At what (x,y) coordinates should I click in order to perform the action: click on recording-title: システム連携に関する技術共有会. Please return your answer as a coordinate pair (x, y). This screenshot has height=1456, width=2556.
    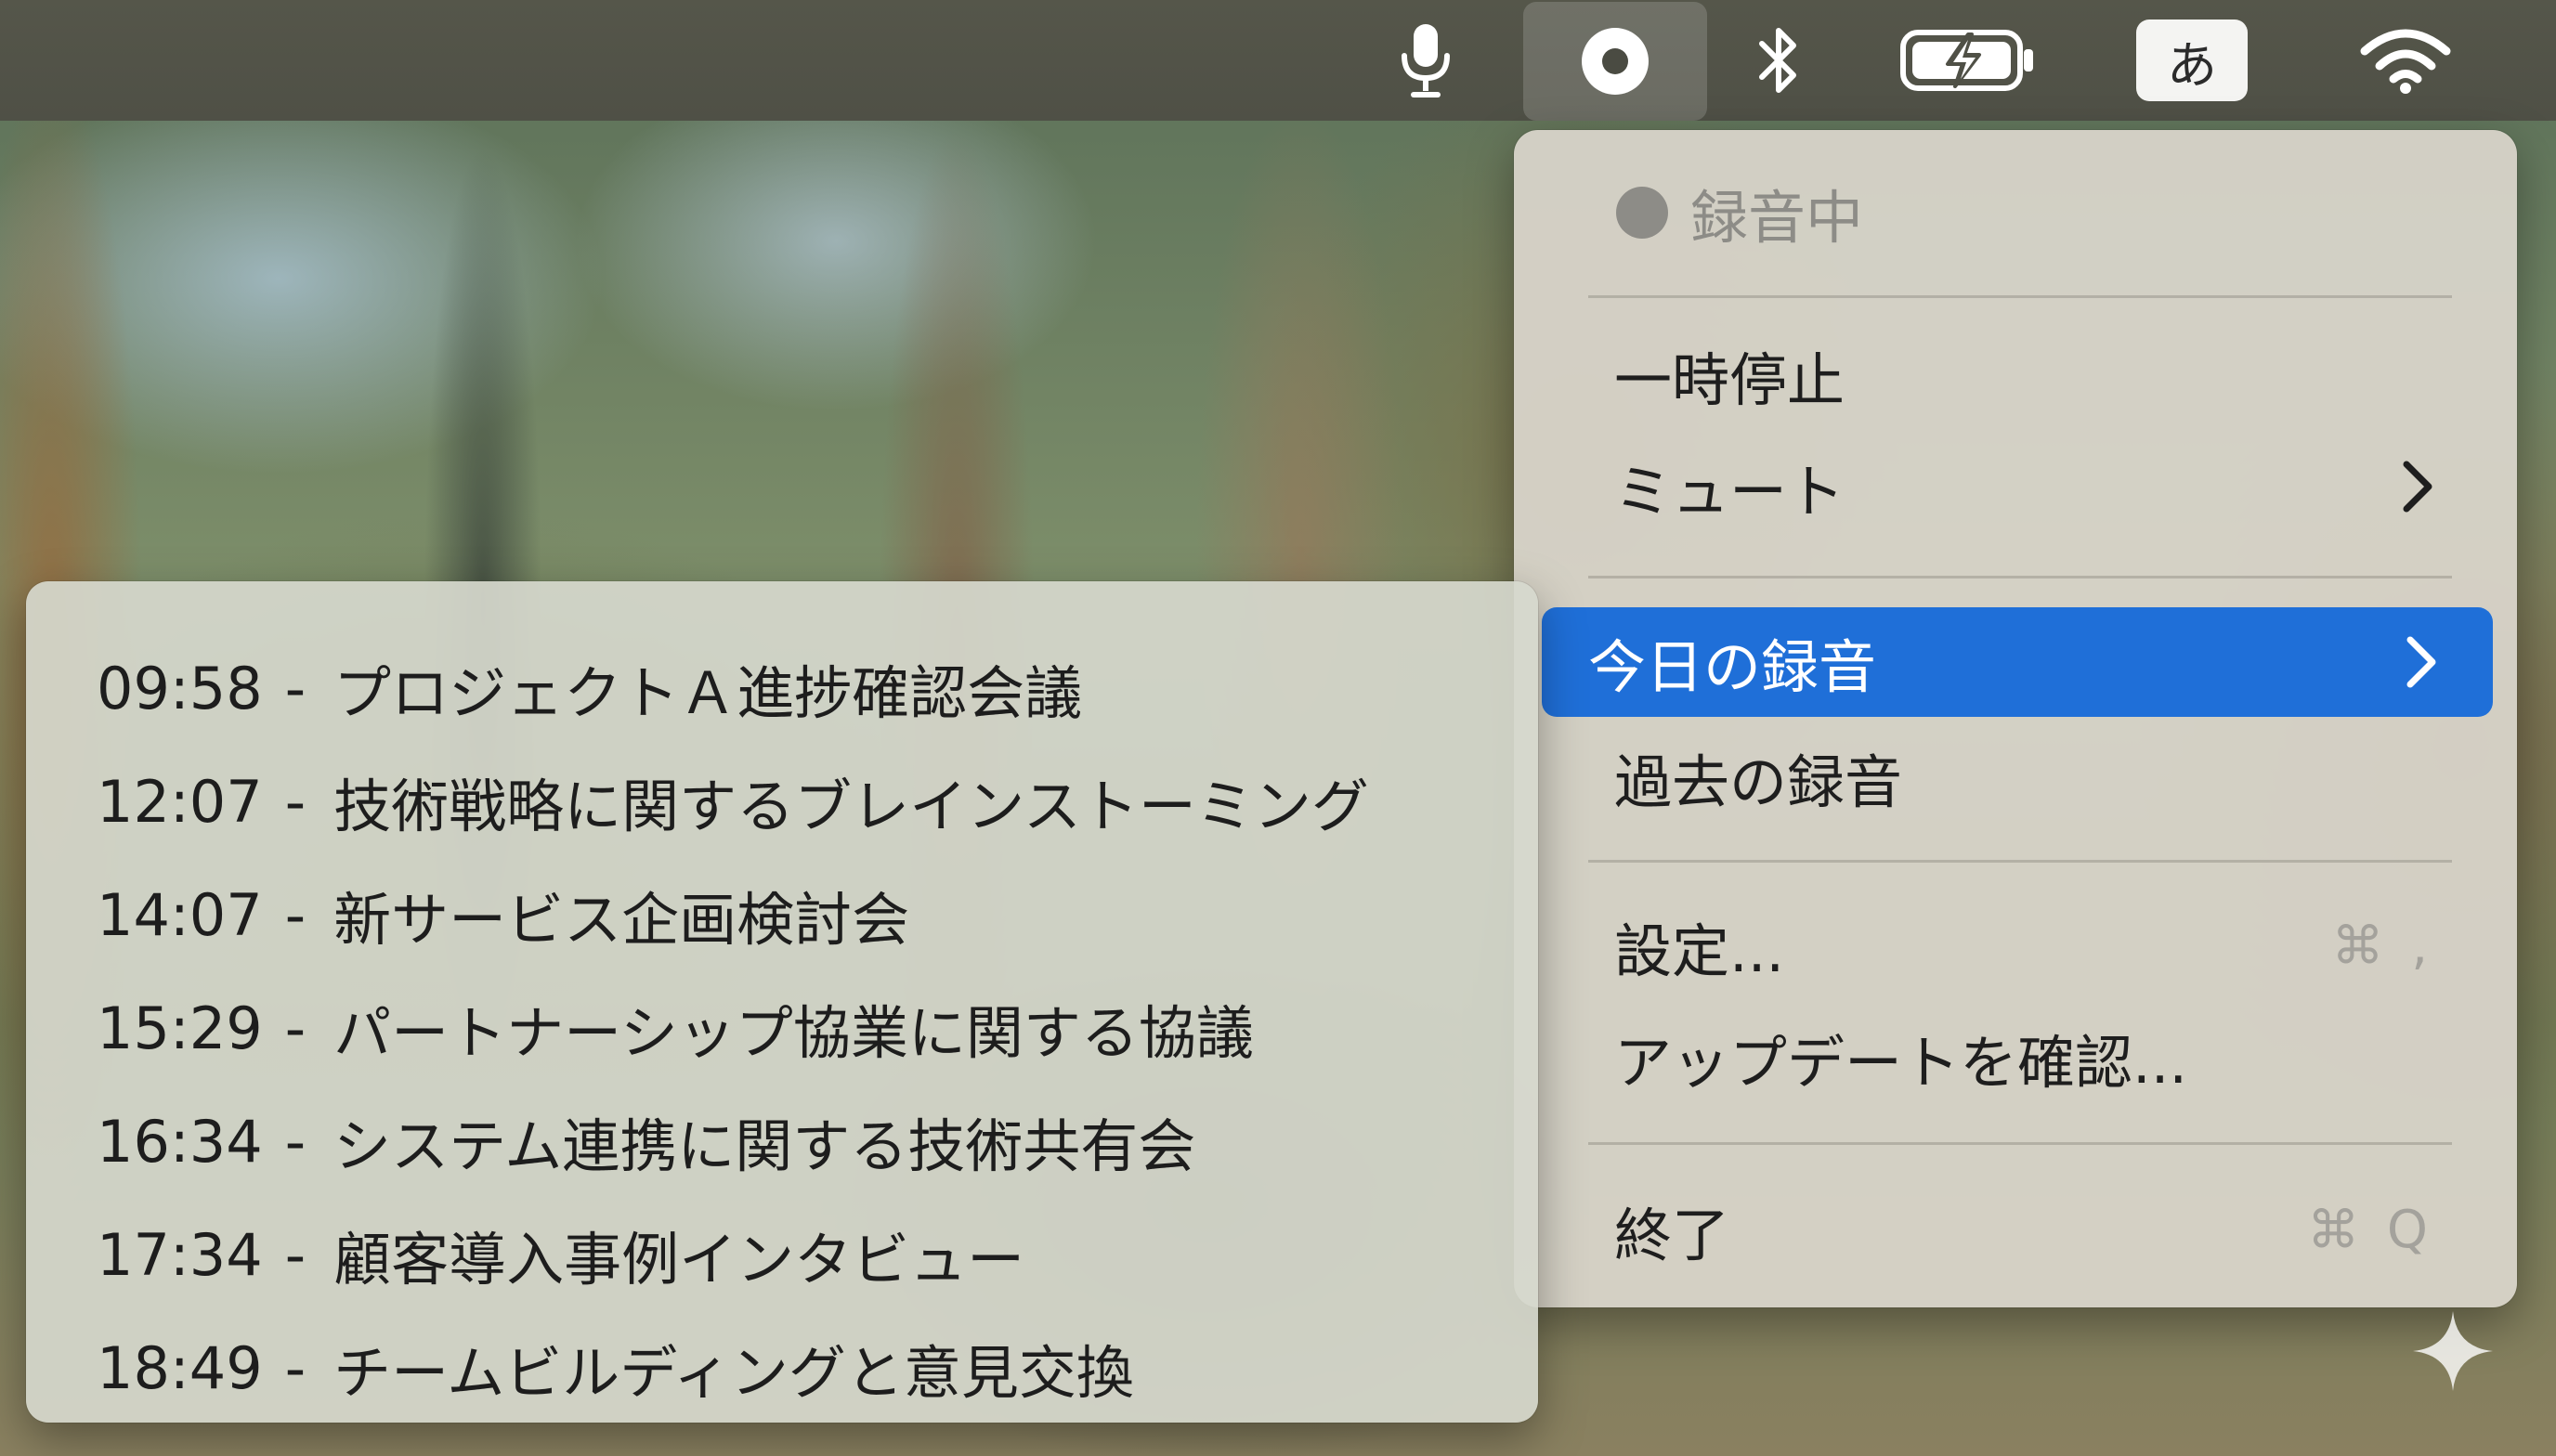
    Looking at the image, I should click on (764, 1146).